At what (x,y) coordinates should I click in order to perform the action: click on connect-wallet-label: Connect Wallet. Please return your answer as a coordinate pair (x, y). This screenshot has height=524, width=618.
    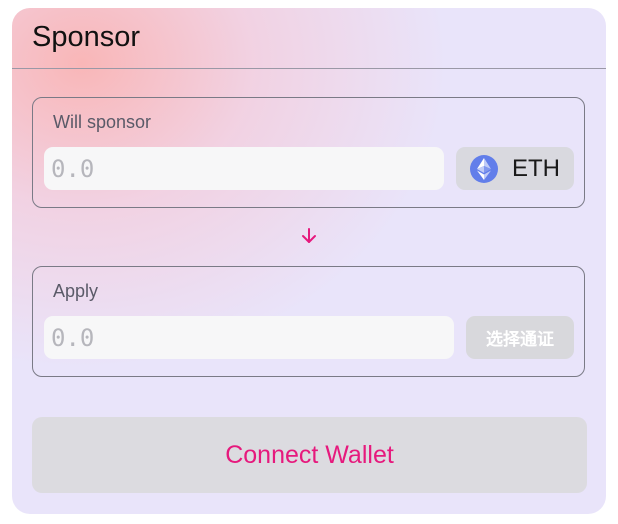
    Looking at the image, I should click on (309, 454).